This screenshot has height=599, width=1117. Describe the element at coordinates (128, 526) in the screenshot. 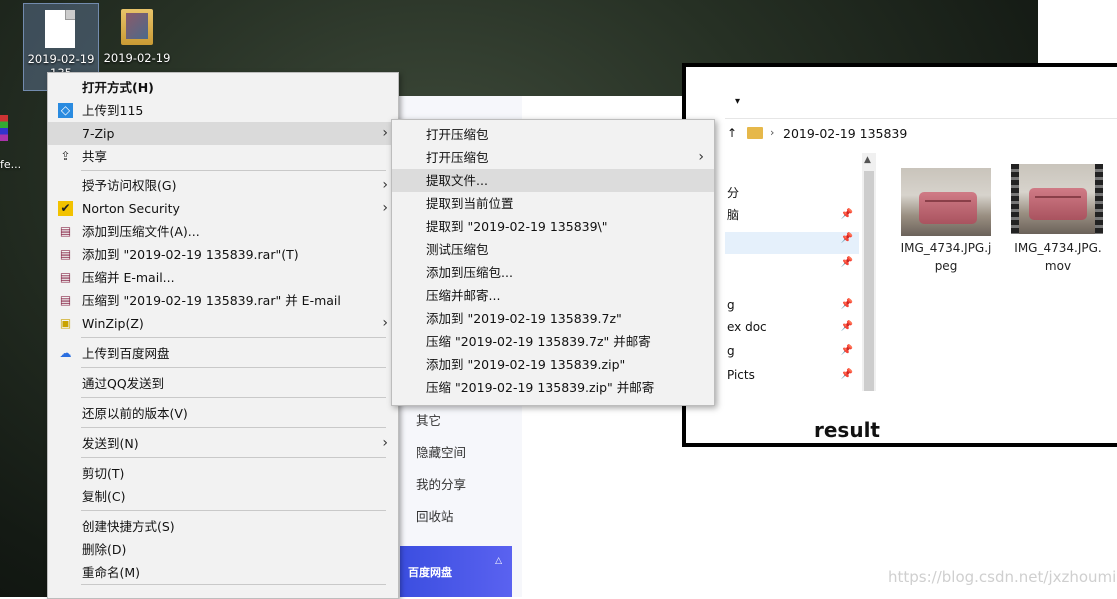

I see `context-menu-item-label: 创建快捷方式(S)` at that location.